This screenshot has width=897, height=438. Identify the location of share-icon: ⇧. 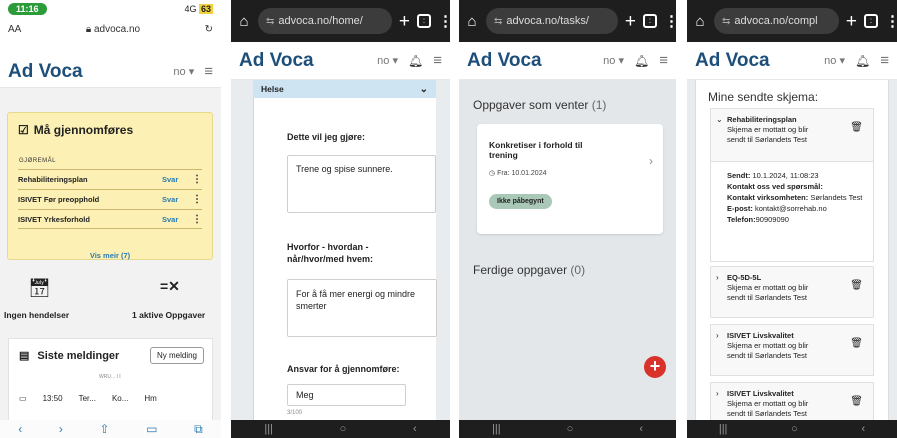
(104, 429).